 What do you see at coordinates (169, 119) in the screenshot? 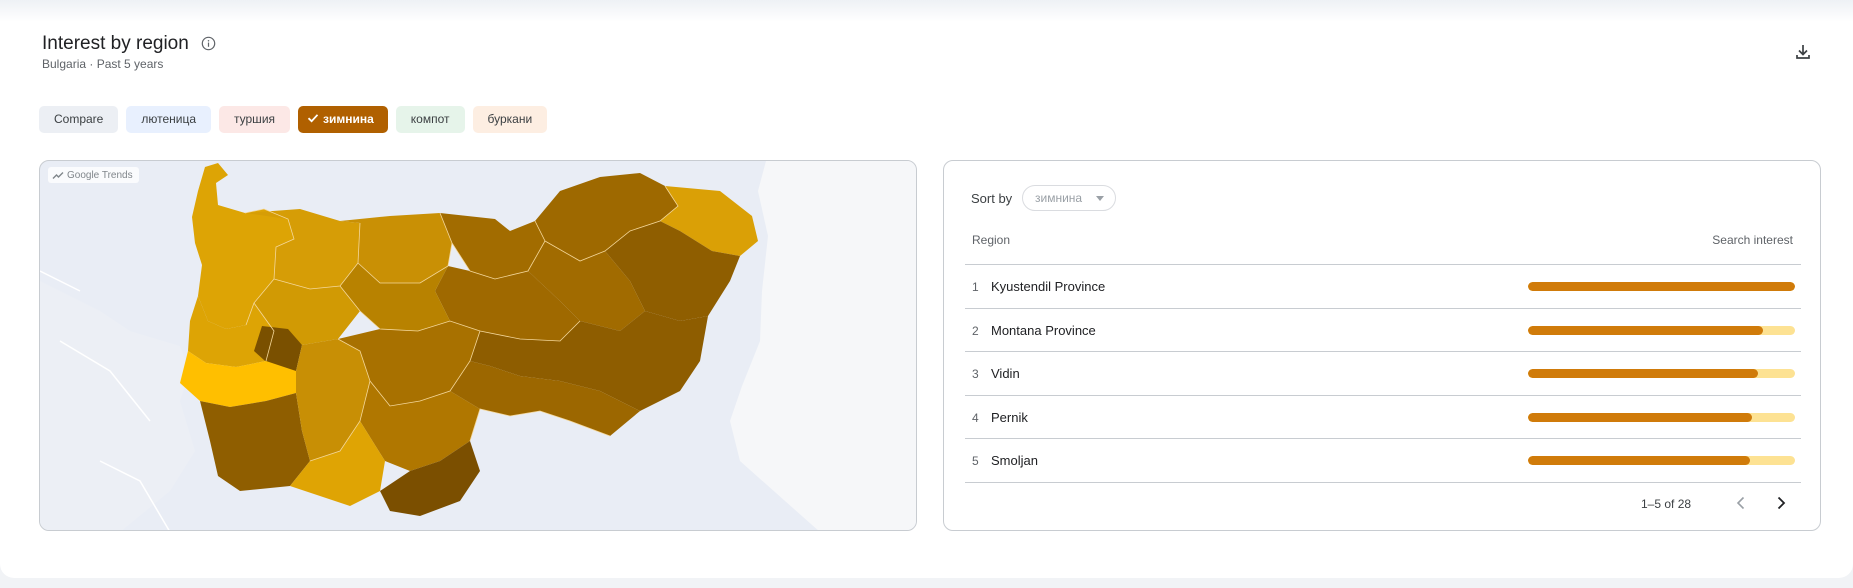
I see `chip-term-1: лютеница` at bounding box center [169, 119].